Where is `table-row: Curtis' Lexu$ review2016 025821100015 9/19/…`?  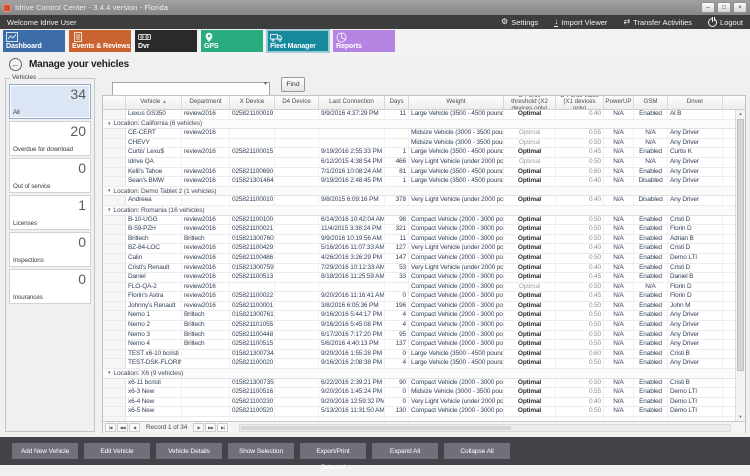
table-row: Curtis' Lexu$ review2016 025821100015 9/19/… is located at coordinates (424, 153).